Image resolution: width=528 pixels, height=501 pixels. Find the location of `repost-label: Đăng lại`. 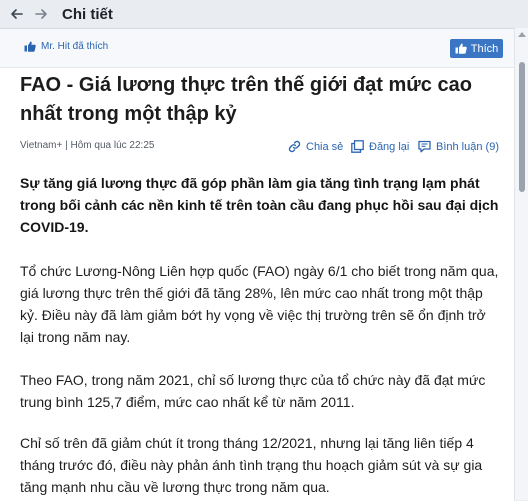

repost-label: Đăng lại is located at coordinates (389, 146).